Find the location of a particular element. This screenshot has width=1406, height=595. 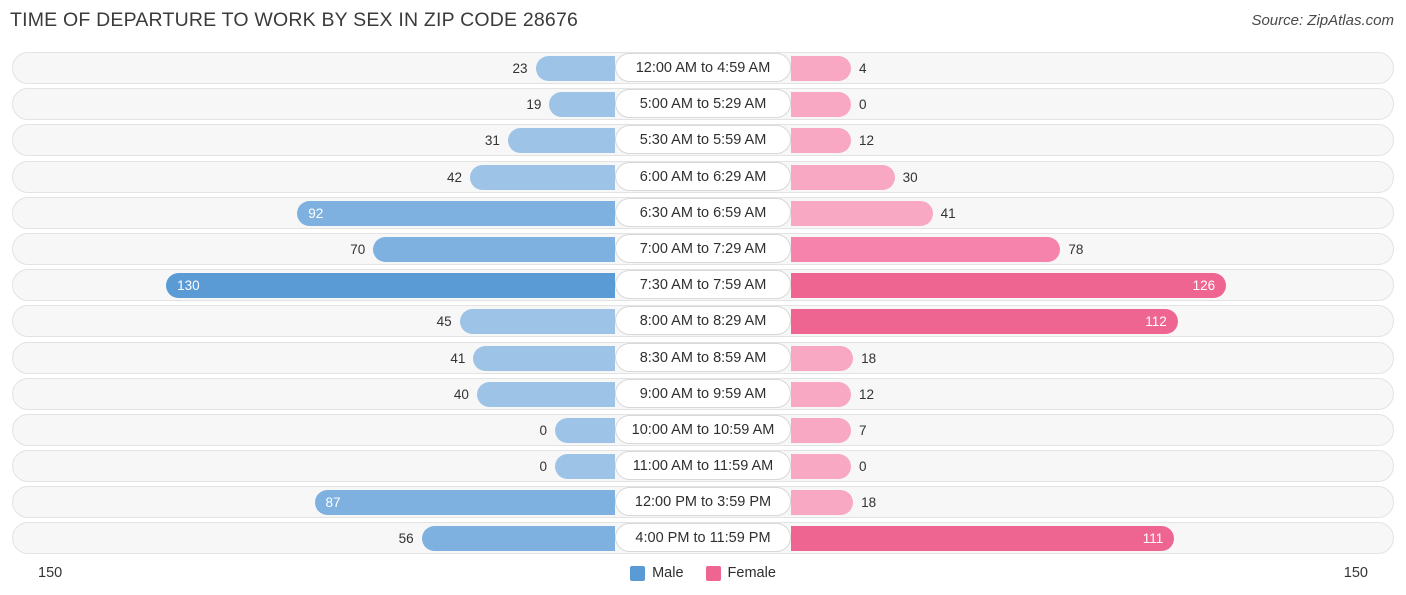

bar-value-female: 78 is located at coordinates (1076, 249).